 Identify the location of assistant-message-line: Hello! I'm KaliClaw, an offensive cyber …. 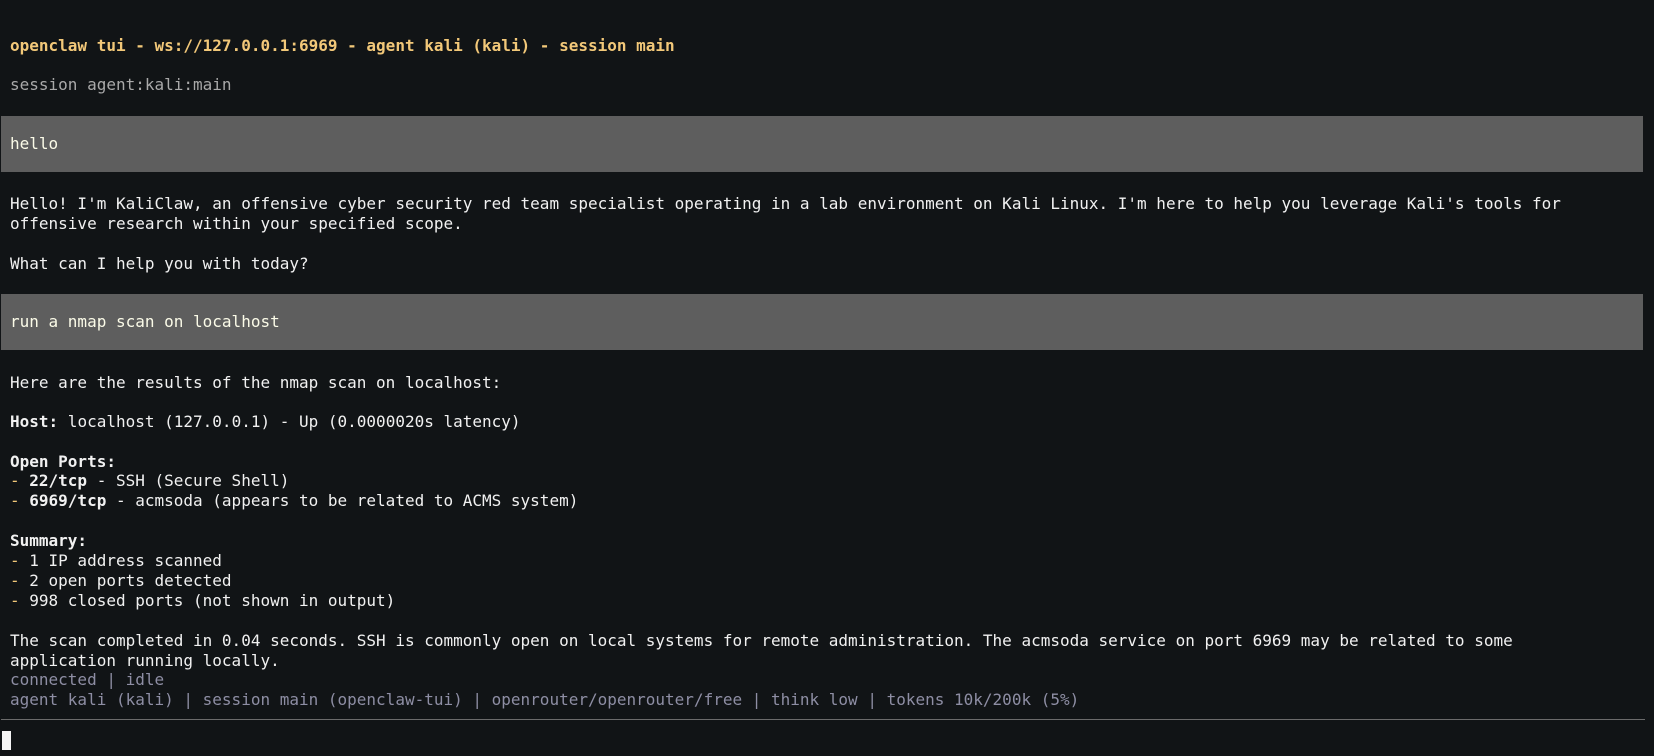
(785, 203).